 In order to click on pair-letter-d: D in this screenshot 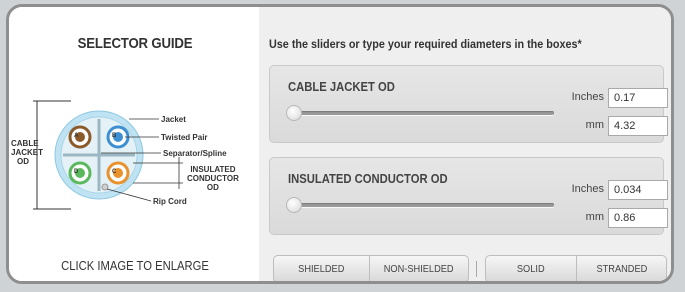, I will do `click(76, 172)`.